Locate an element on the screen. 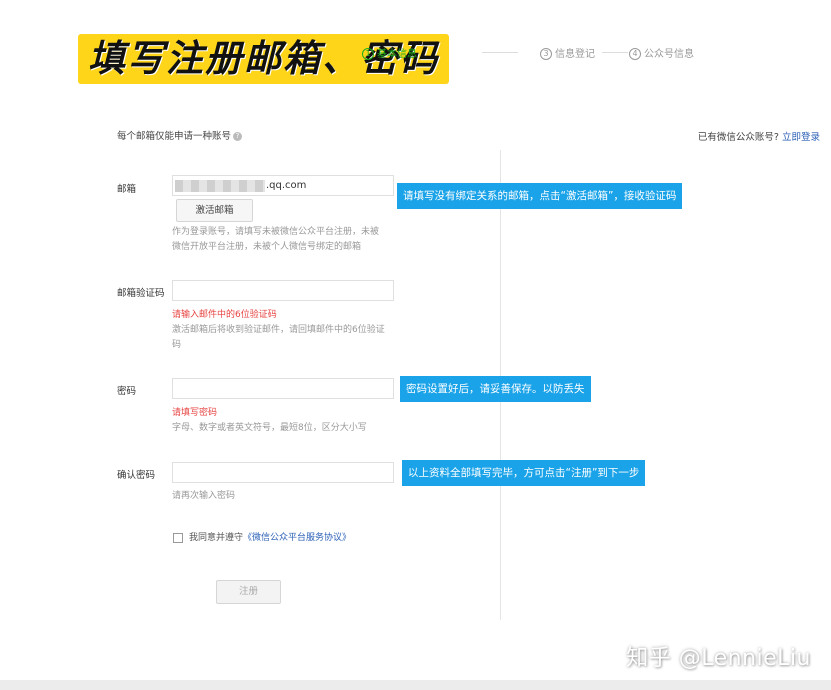  limit-note-text: 每个邮箱仅能申请一种账号 is located at coordinates (174, 136).